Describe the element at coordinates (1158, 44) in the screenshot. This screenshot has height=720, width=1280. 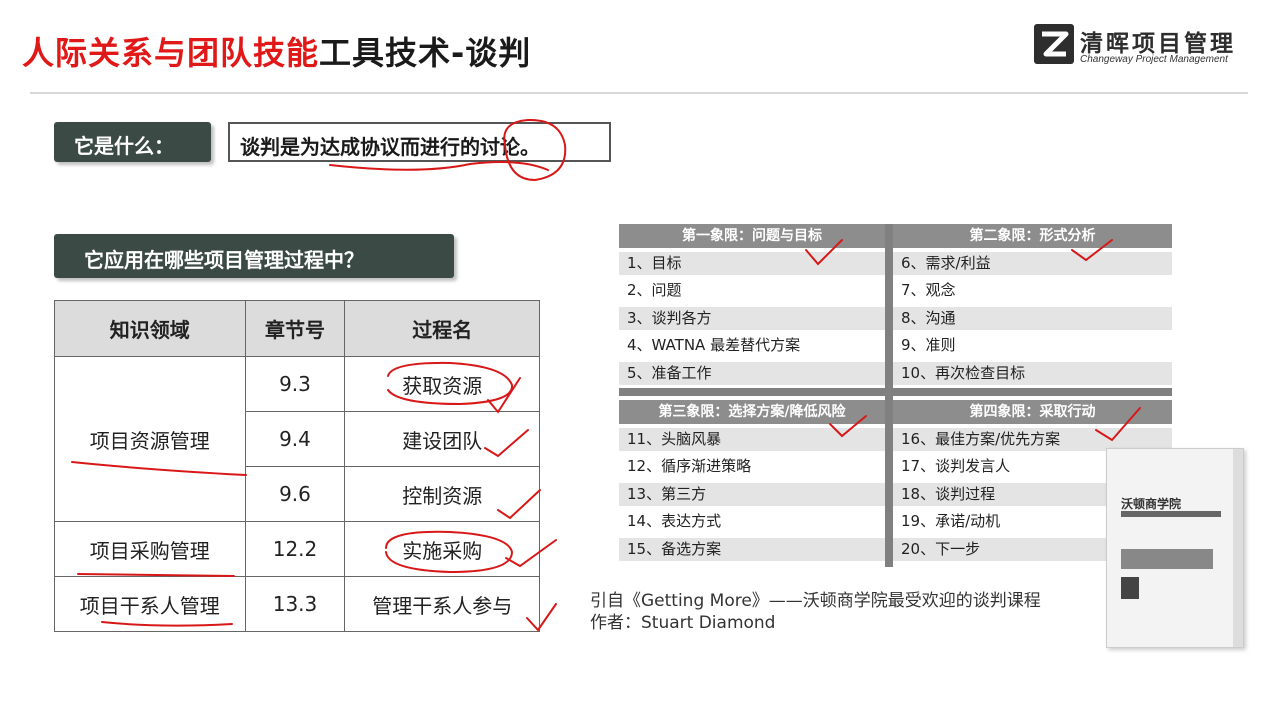
I see `logo-name: 清晖项目管理` at that location.